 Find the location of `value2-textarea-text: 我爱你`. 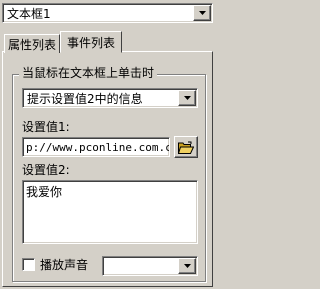

value2-textarea-text: 我爱你 is located at coordinates (44, 192).